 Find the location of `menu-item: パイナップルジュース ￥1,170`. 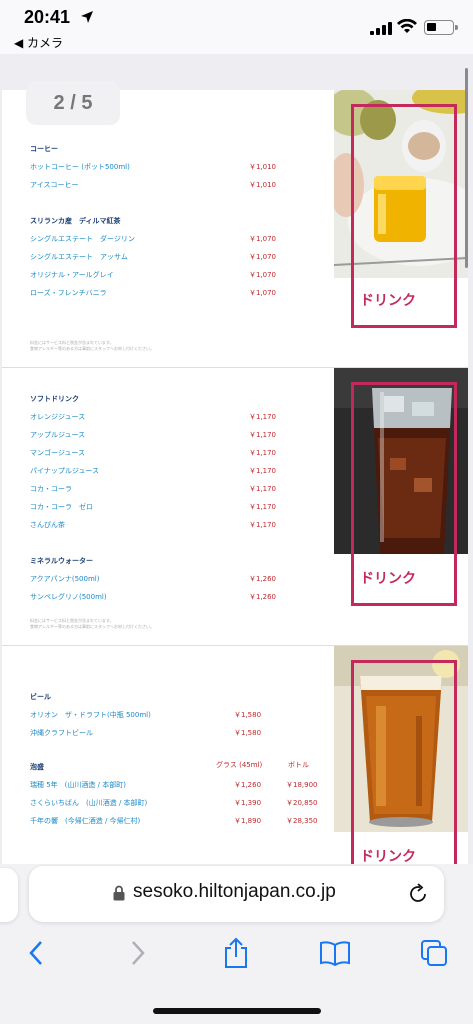

menu-item: パイナップルジュース ￥1,170 is located at coordinates (153, 472).